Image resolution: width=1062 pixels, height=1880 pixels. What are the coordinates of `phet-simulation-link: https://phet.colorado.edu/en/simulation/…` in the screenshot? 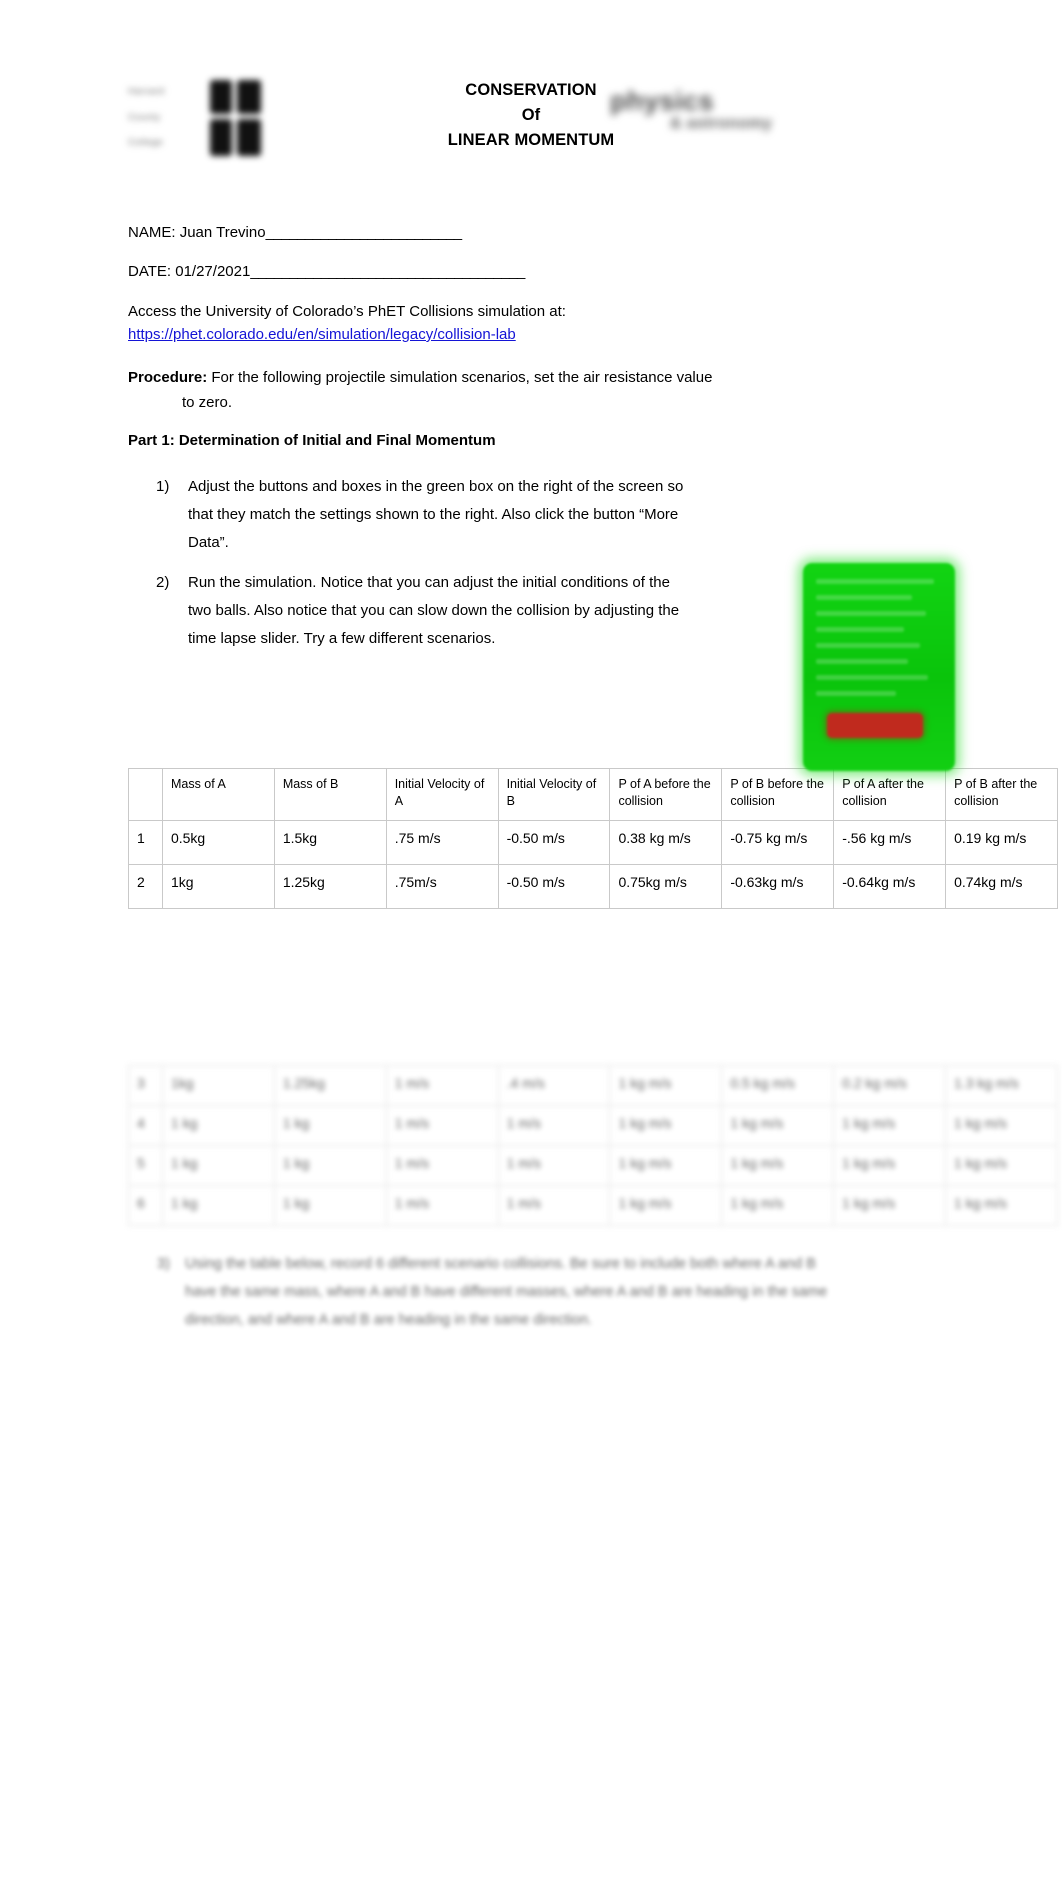 It's located at (322, 334).